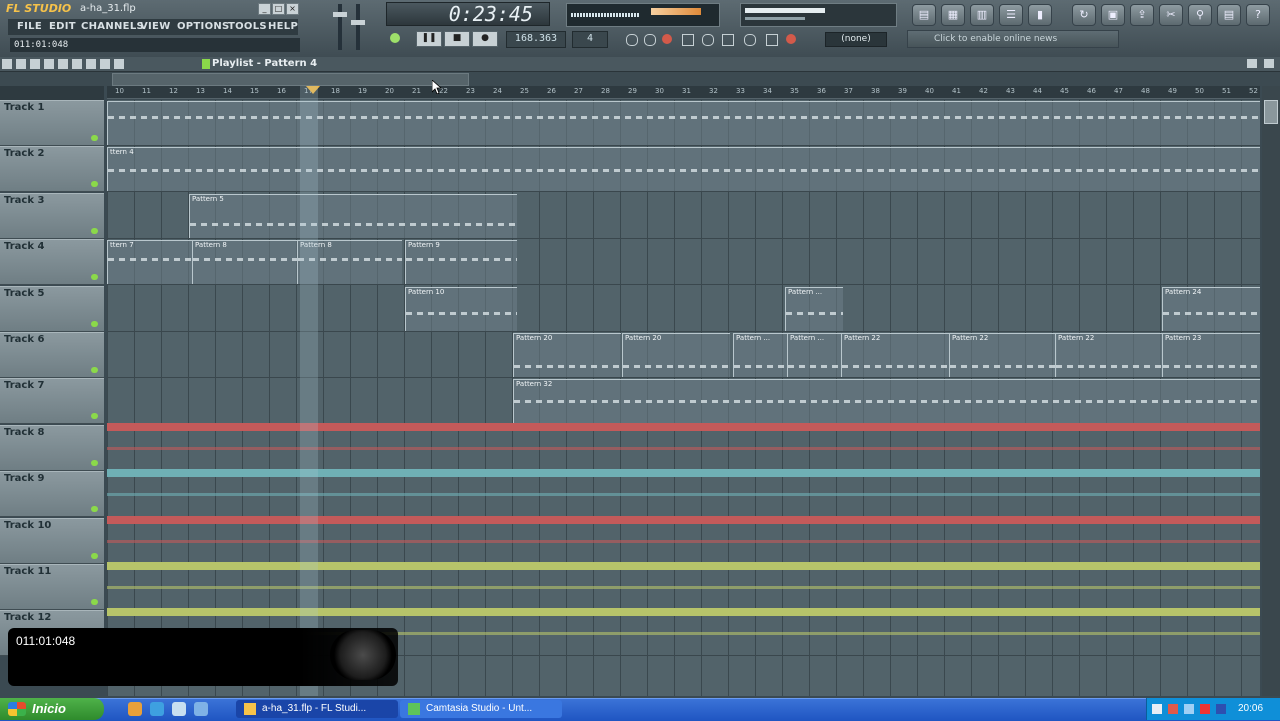  I want to click on song-time-display: 0:23:45, so click(468, 14).